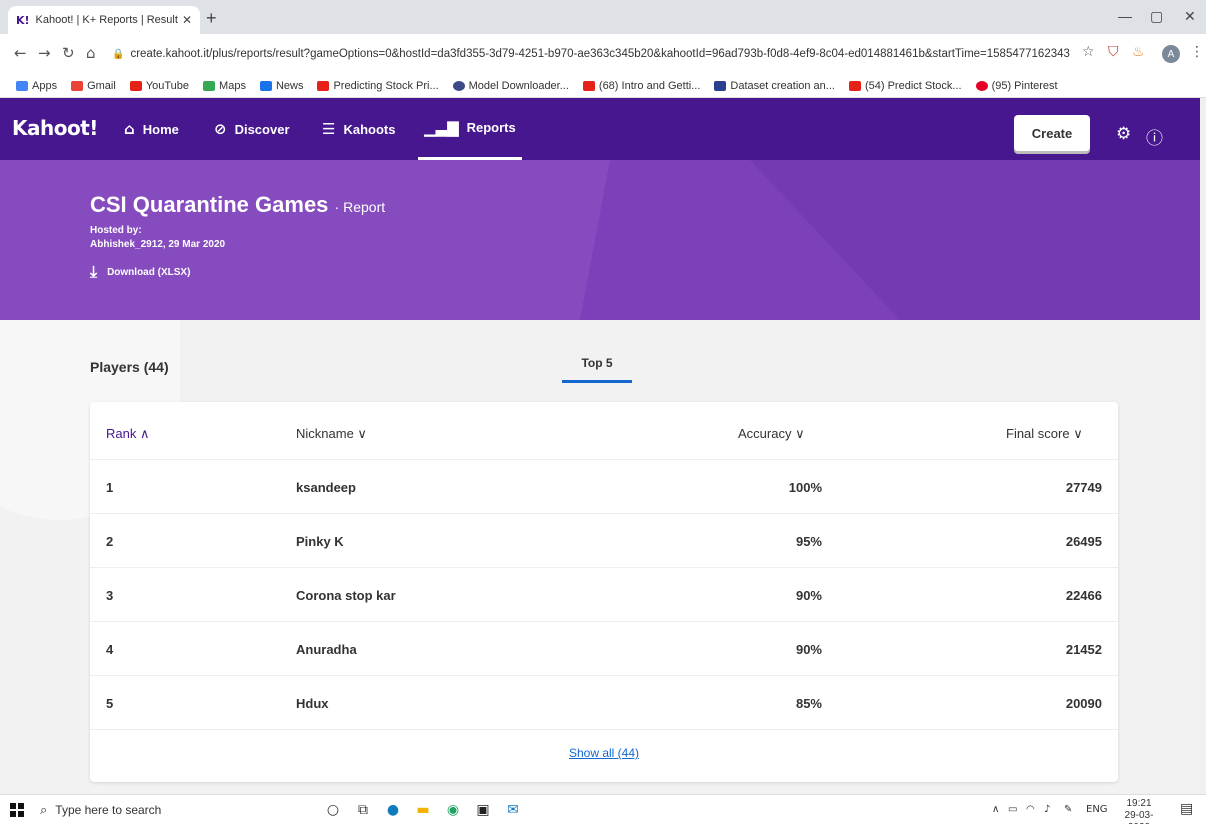  I want to click on table-row: 3 Corona stop kar 90% 22466, so click(604, 595).